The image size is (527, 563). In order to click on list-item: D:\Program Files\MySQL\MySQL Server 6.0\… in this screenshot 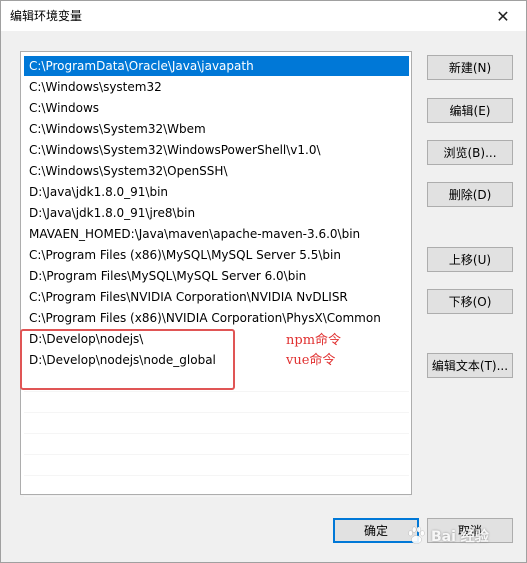, I will do `click(216, 276)`.